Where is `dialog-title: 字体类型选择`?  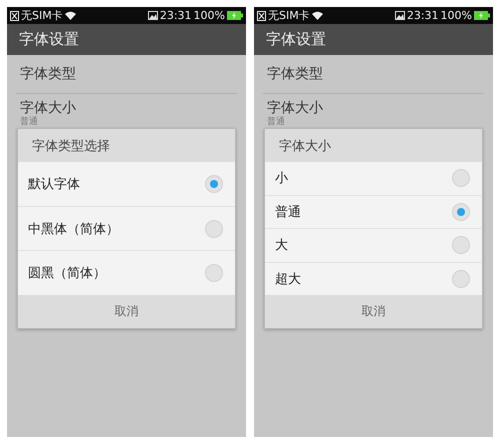
dialog-title: 字体类型选择 is located at coordinates (71, 146).